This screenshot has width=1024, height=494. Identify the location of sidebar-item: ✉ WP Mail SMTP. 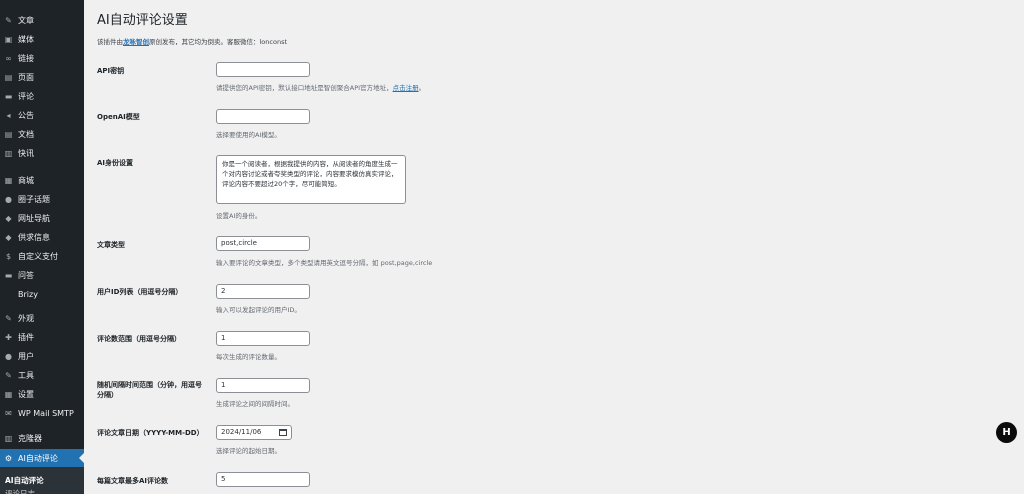
(42, 413).